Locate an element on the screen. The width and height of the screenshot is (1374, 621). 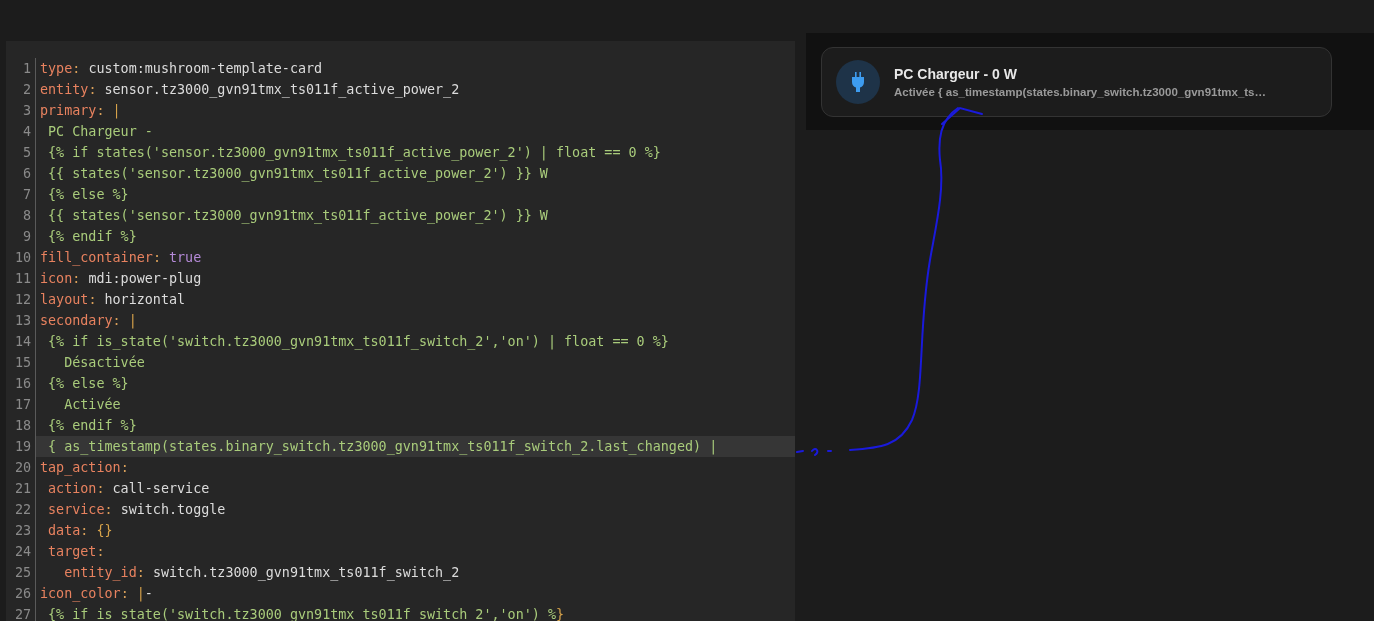
code-line: {% if states('sensor.tz3000_gvn91tmx_ts011f_active_power_2') | float == 0 %} is located at coordinates (354, 153).